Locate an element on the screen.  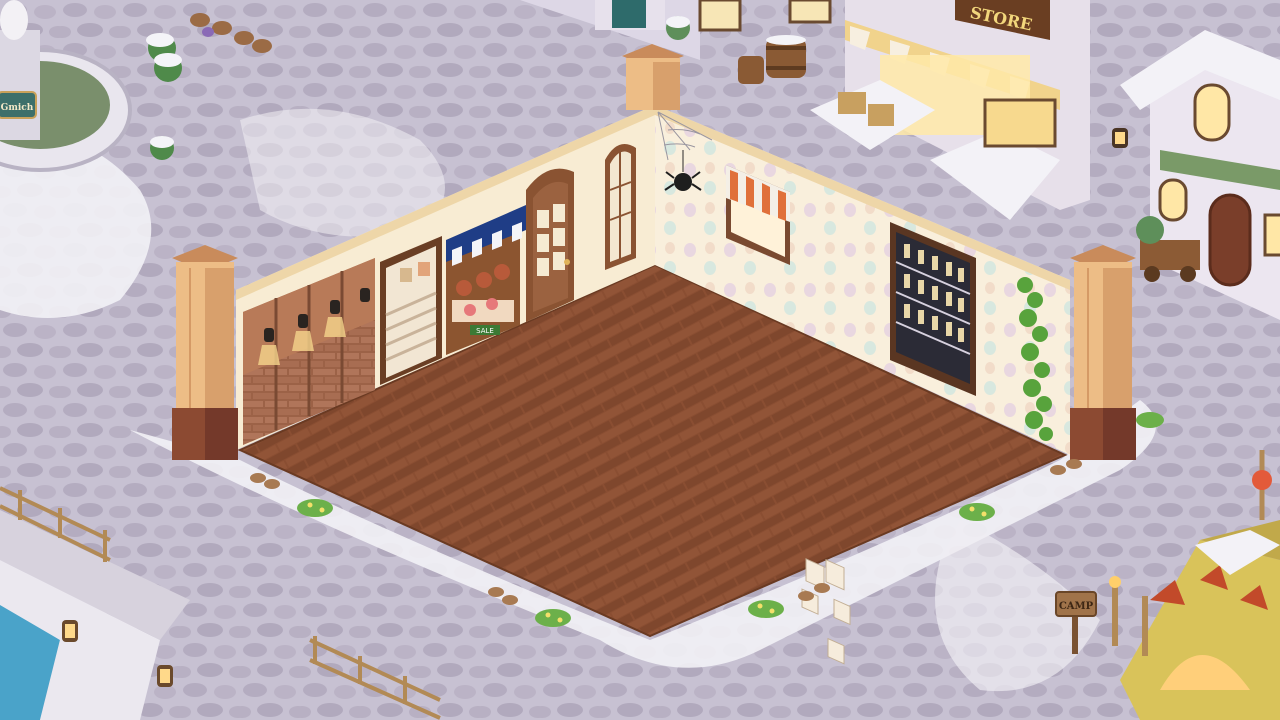
fountain-plaque: Gmich is located at coordinates (17, 108).